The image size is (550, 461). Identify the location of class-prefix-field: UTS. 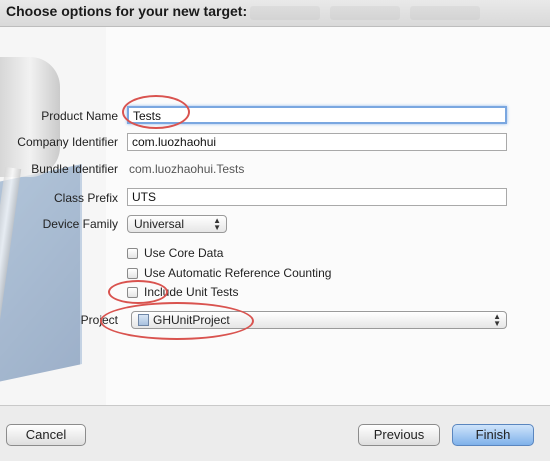
(317, 197).